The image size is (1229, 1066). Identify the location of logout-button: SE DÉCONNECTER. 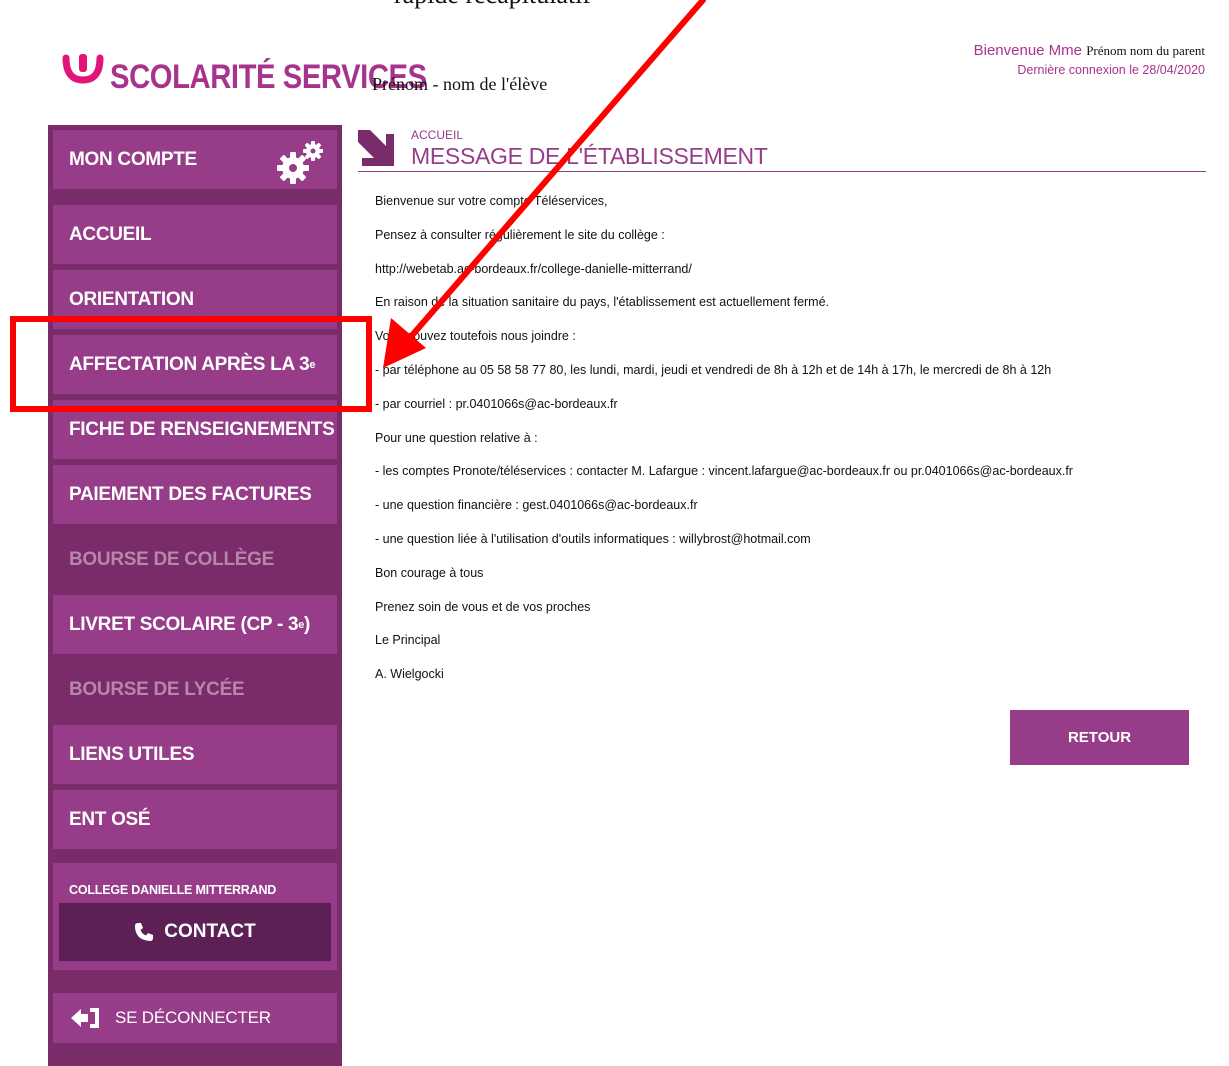
(195, 1018).